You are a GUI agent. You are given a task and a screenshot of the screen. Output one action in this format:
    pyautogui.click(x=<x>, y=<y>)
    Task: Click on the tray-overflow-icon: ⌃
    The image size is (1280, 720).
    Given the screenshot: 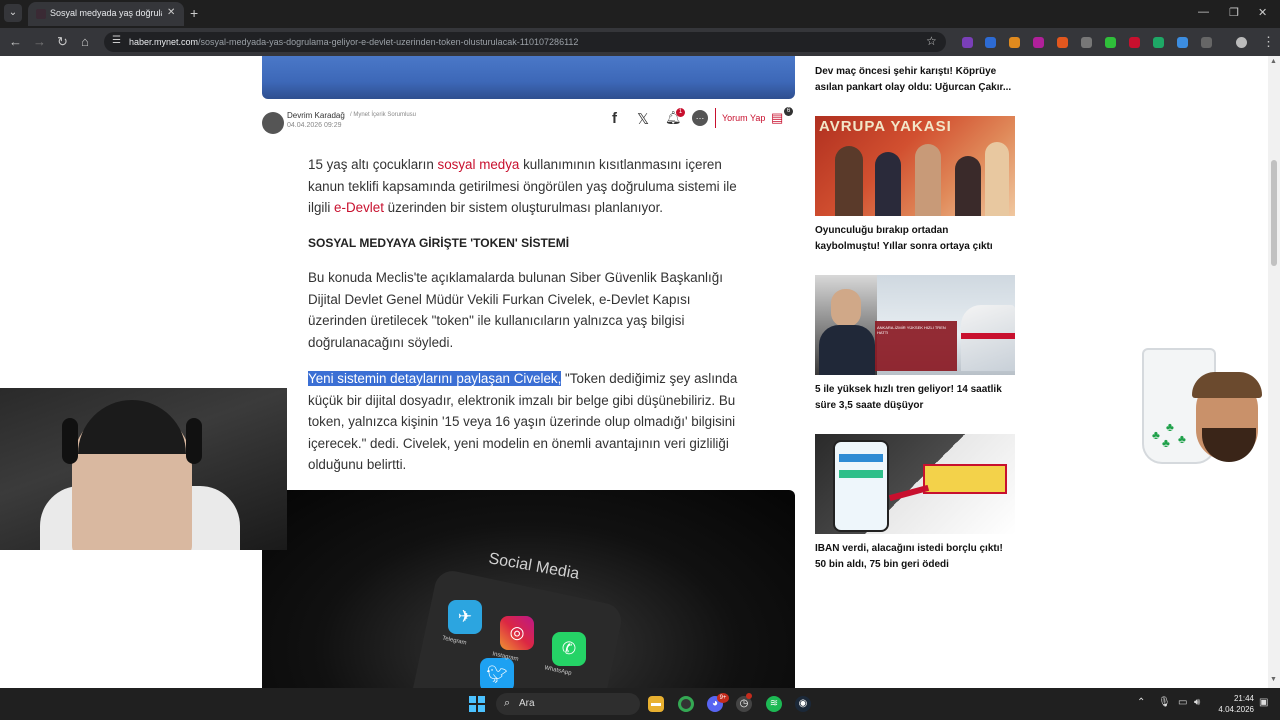 What is the action you would take?
    pyautogui.click(x=1141, y=702)
    